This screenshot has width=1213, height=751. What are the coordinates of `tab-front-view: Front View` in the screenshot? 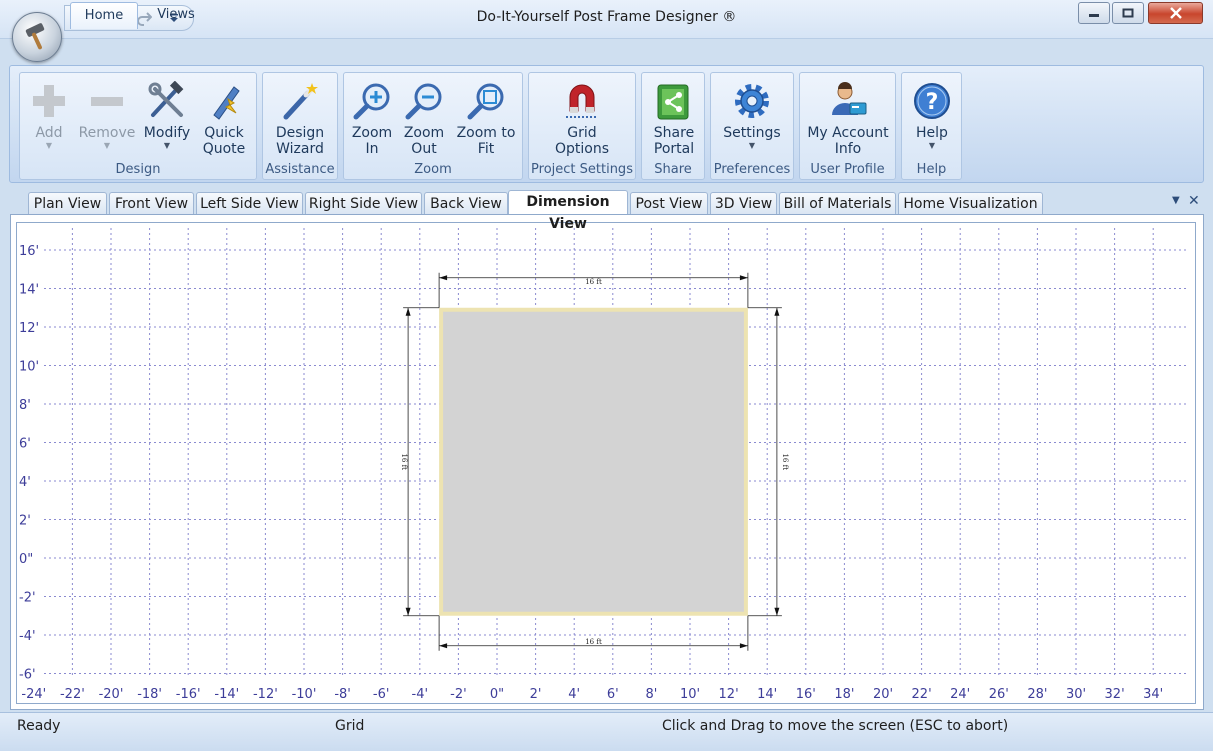 It's located at (151, 203).